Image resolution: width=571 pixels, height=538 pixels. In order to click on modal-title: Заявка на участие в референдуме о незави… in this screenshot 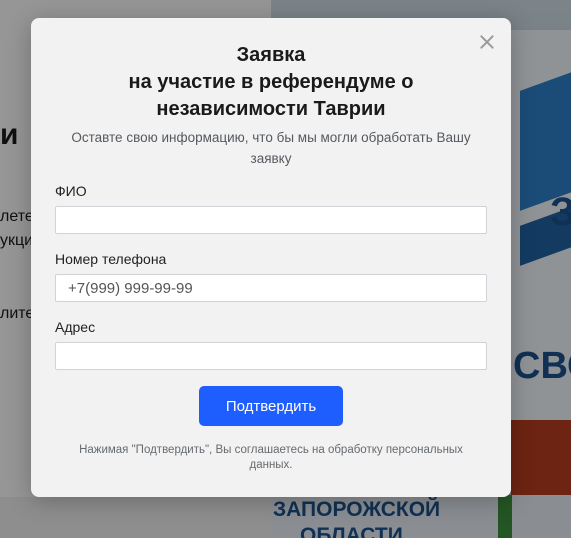, I will do `click(271, 82)`.